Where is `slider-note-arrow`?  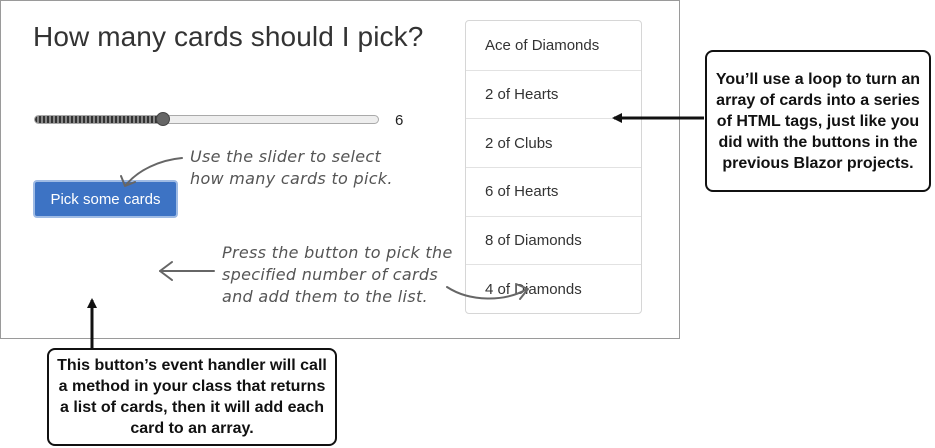
slider-note-arrow is located at coordinates (154, 171).